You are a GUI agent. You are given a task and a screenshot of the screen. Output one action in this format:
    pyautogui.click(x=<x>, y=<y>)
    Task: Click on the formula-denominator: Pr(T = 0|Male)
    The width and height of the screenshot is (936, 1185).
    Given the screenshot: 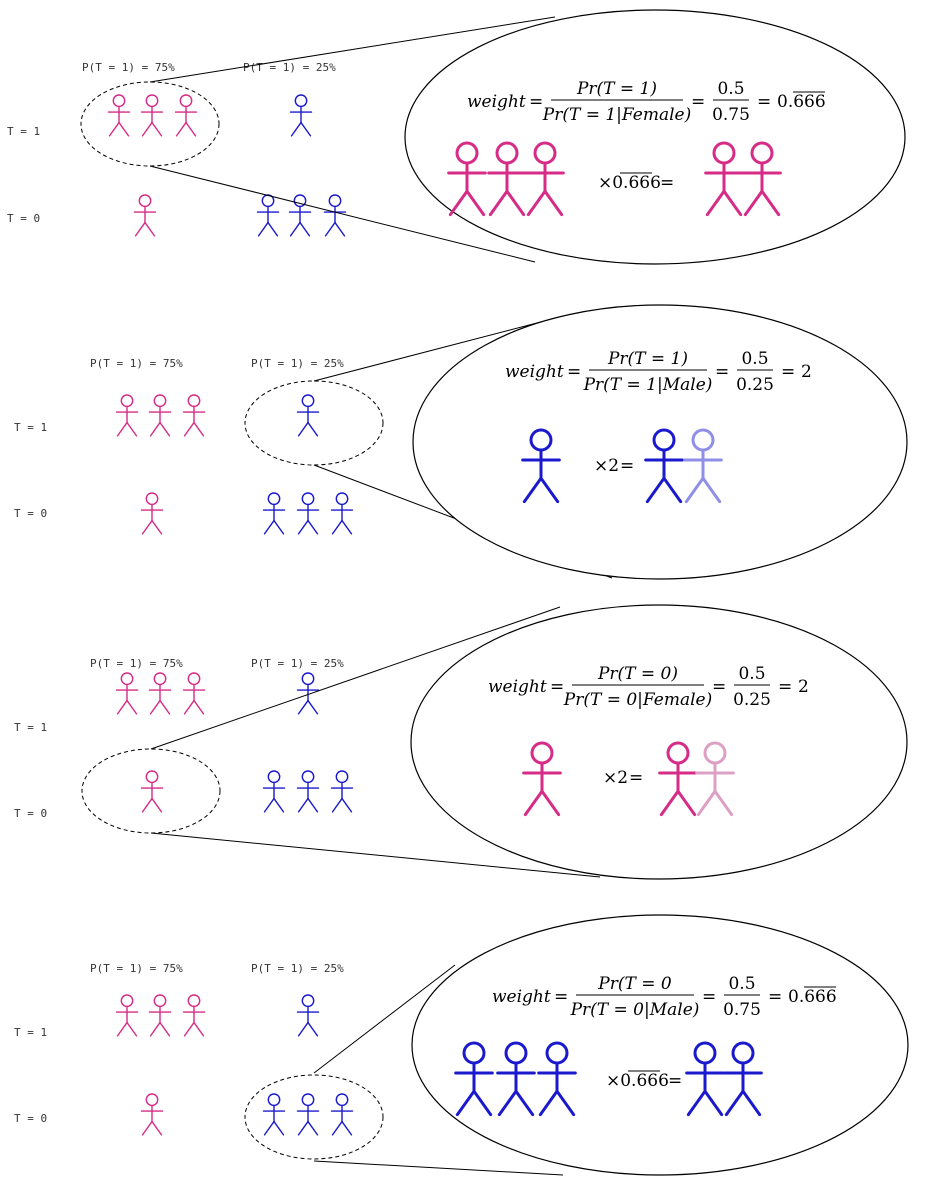 What is the action you would take?
    pyautogui.click(x=635, y=1010)
    